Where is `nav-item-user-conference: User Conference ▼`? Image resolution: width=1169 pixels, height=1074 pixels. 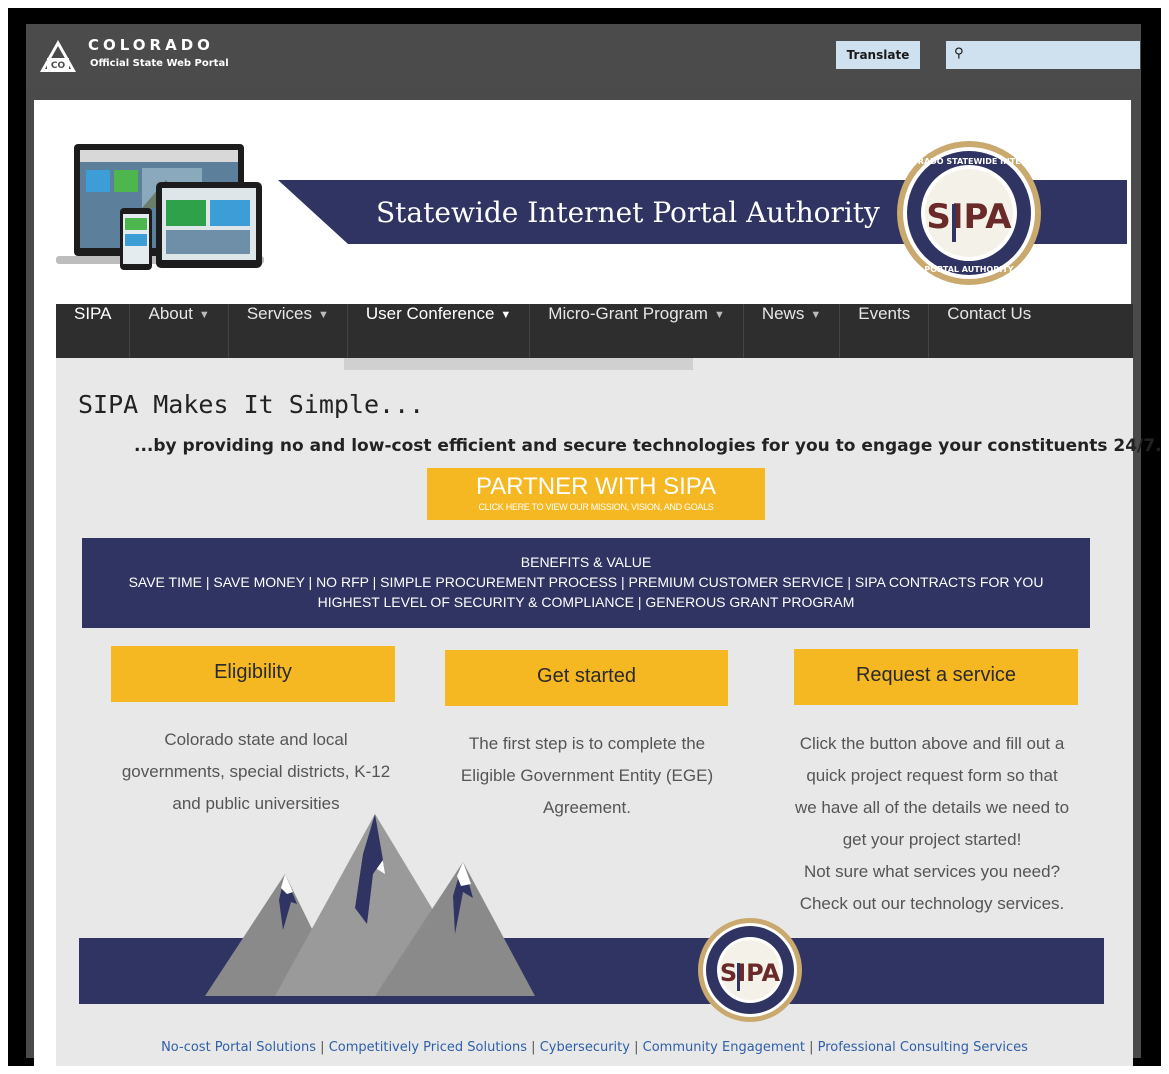 nav-item-user-conference: User Conference ▼ is located at coordinates (439, 331).